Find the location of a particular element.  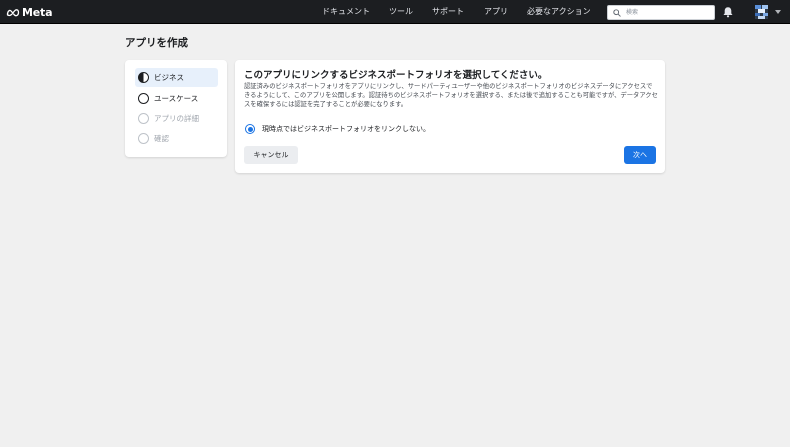

step-label: ビジネス is located at coordinates (169, 77).